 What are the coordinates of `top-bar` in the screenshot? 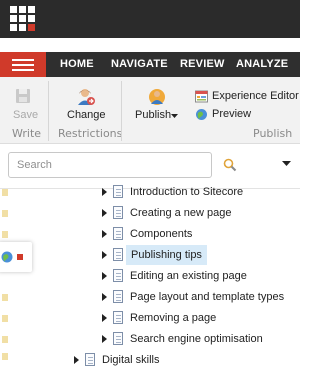 It's located at (150, 19).